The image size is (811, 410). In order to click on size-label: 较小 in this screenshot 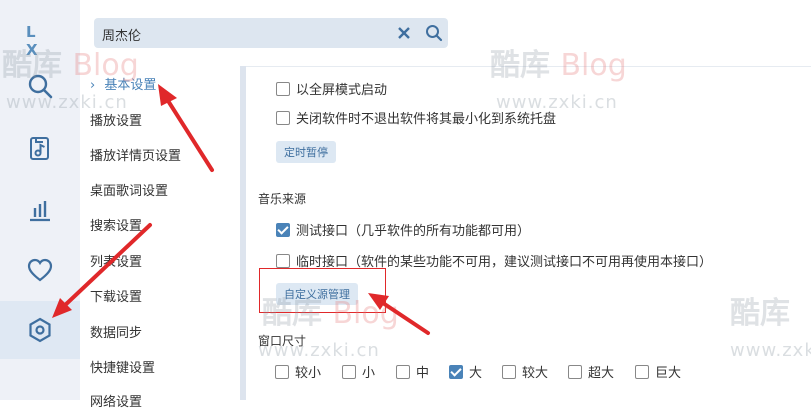, I will do `click(308, 373)`.